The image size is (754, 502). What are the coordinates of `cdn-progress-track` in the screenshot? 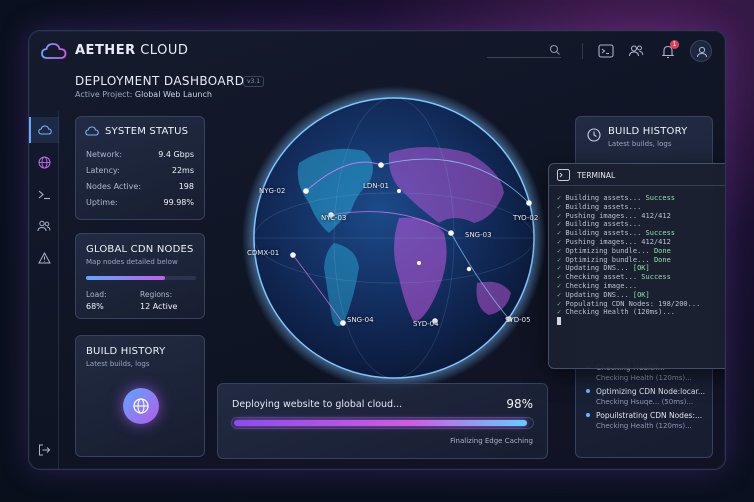 It's located at (141, 278).